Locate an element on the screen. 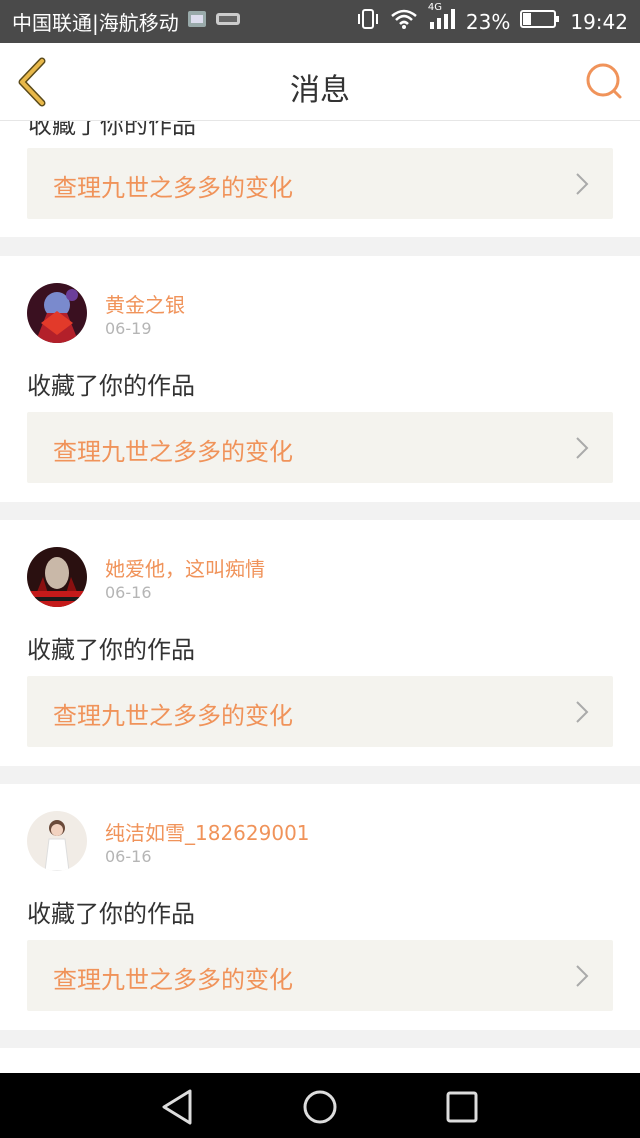 The width and height of the screenshot is (640, 1138). carrier-label: 中国联通|海航移动 is located at coordinates (95, 23).